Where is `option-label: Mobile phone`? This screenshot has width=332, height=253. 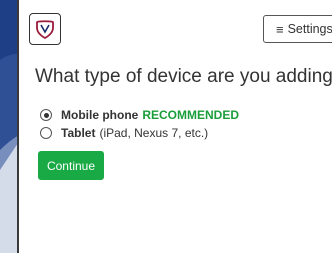 option-label: Mobile phone is located at coordinates (100, 115).